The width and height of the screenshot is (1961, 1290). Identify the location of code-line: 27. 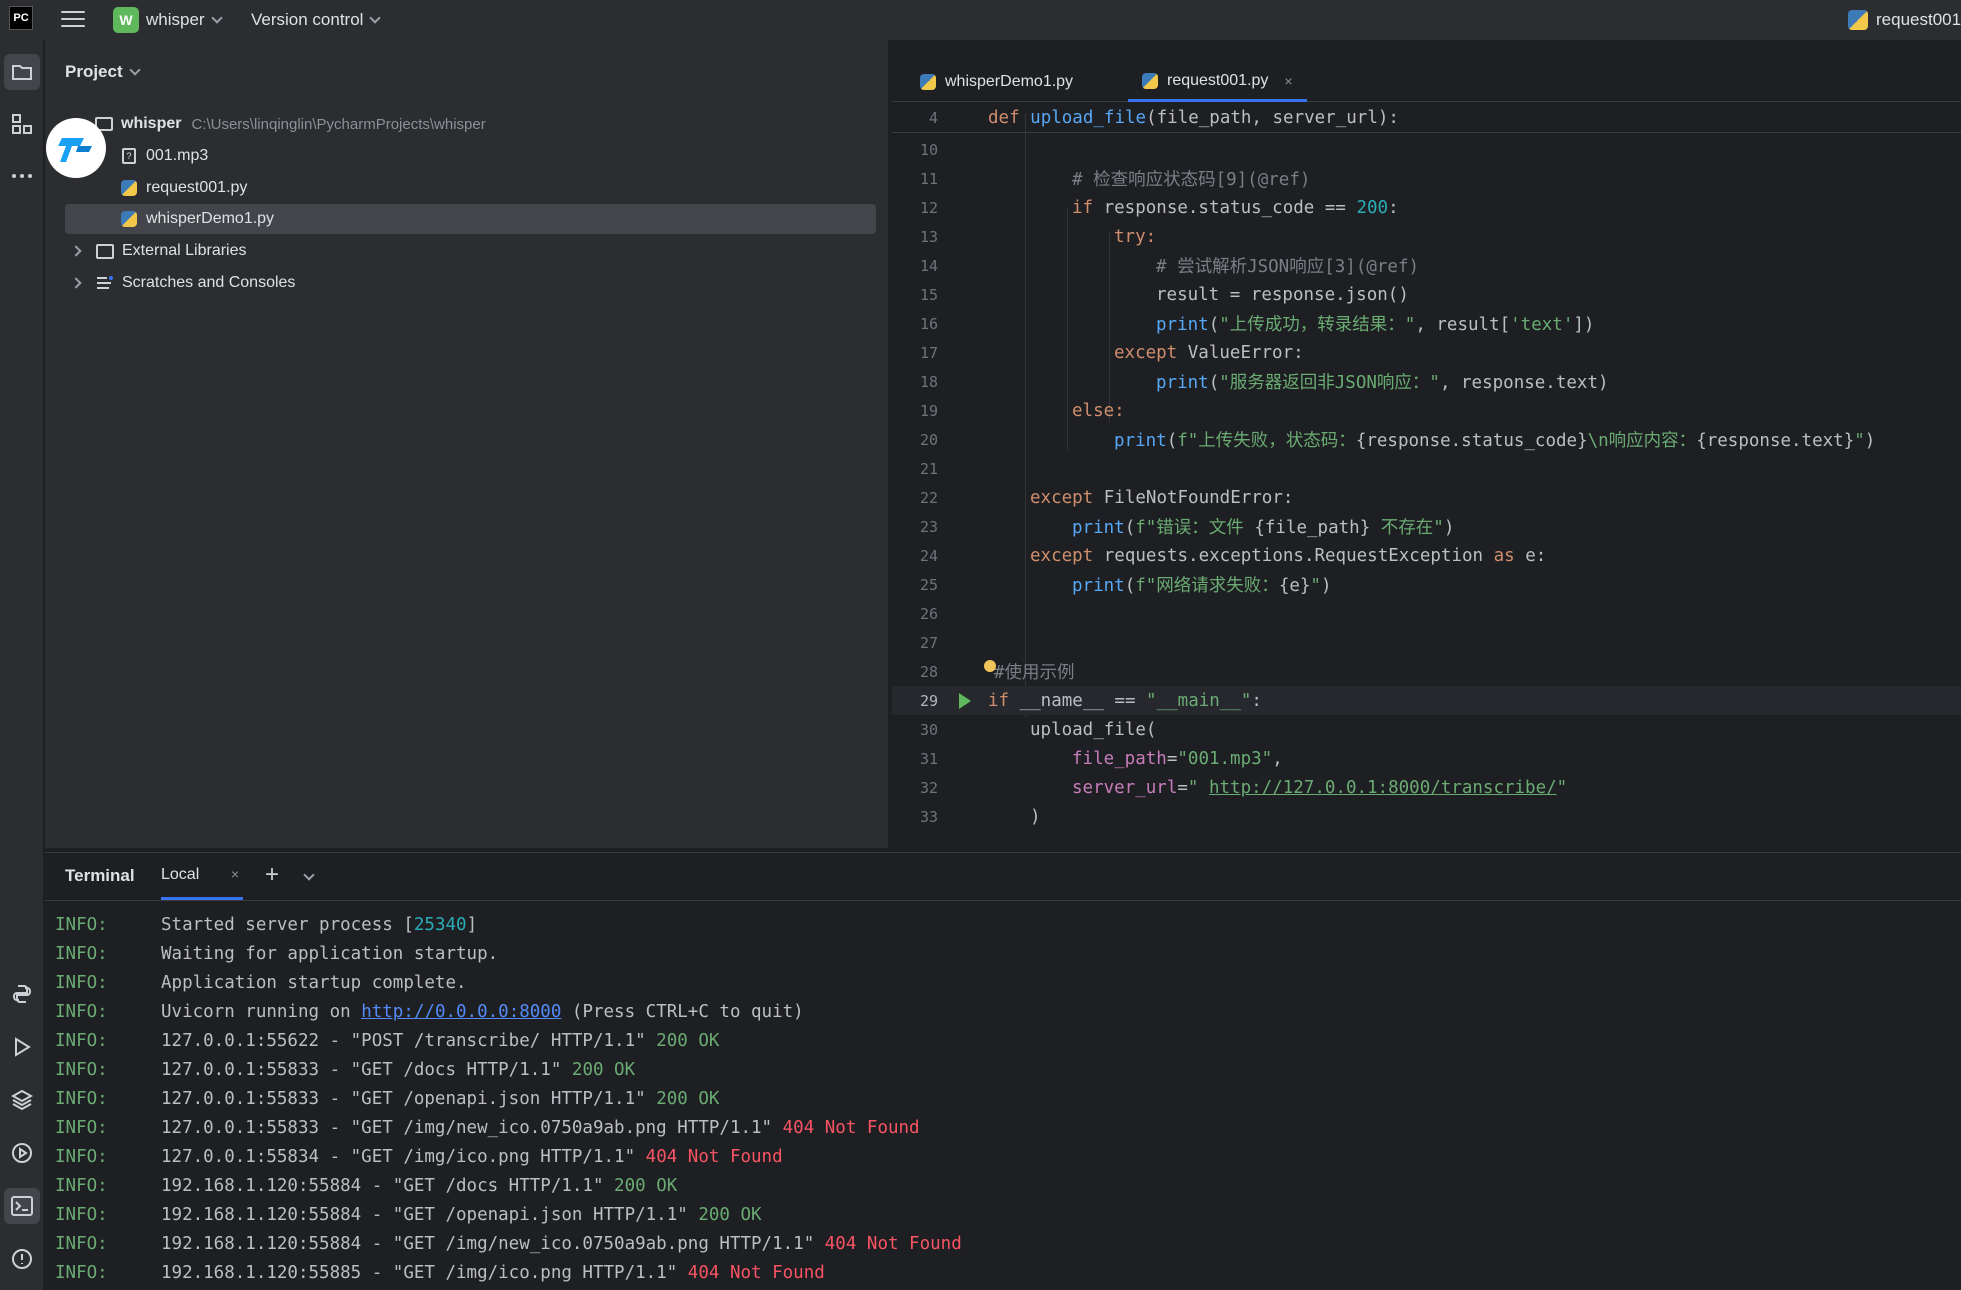
(1426, 642).